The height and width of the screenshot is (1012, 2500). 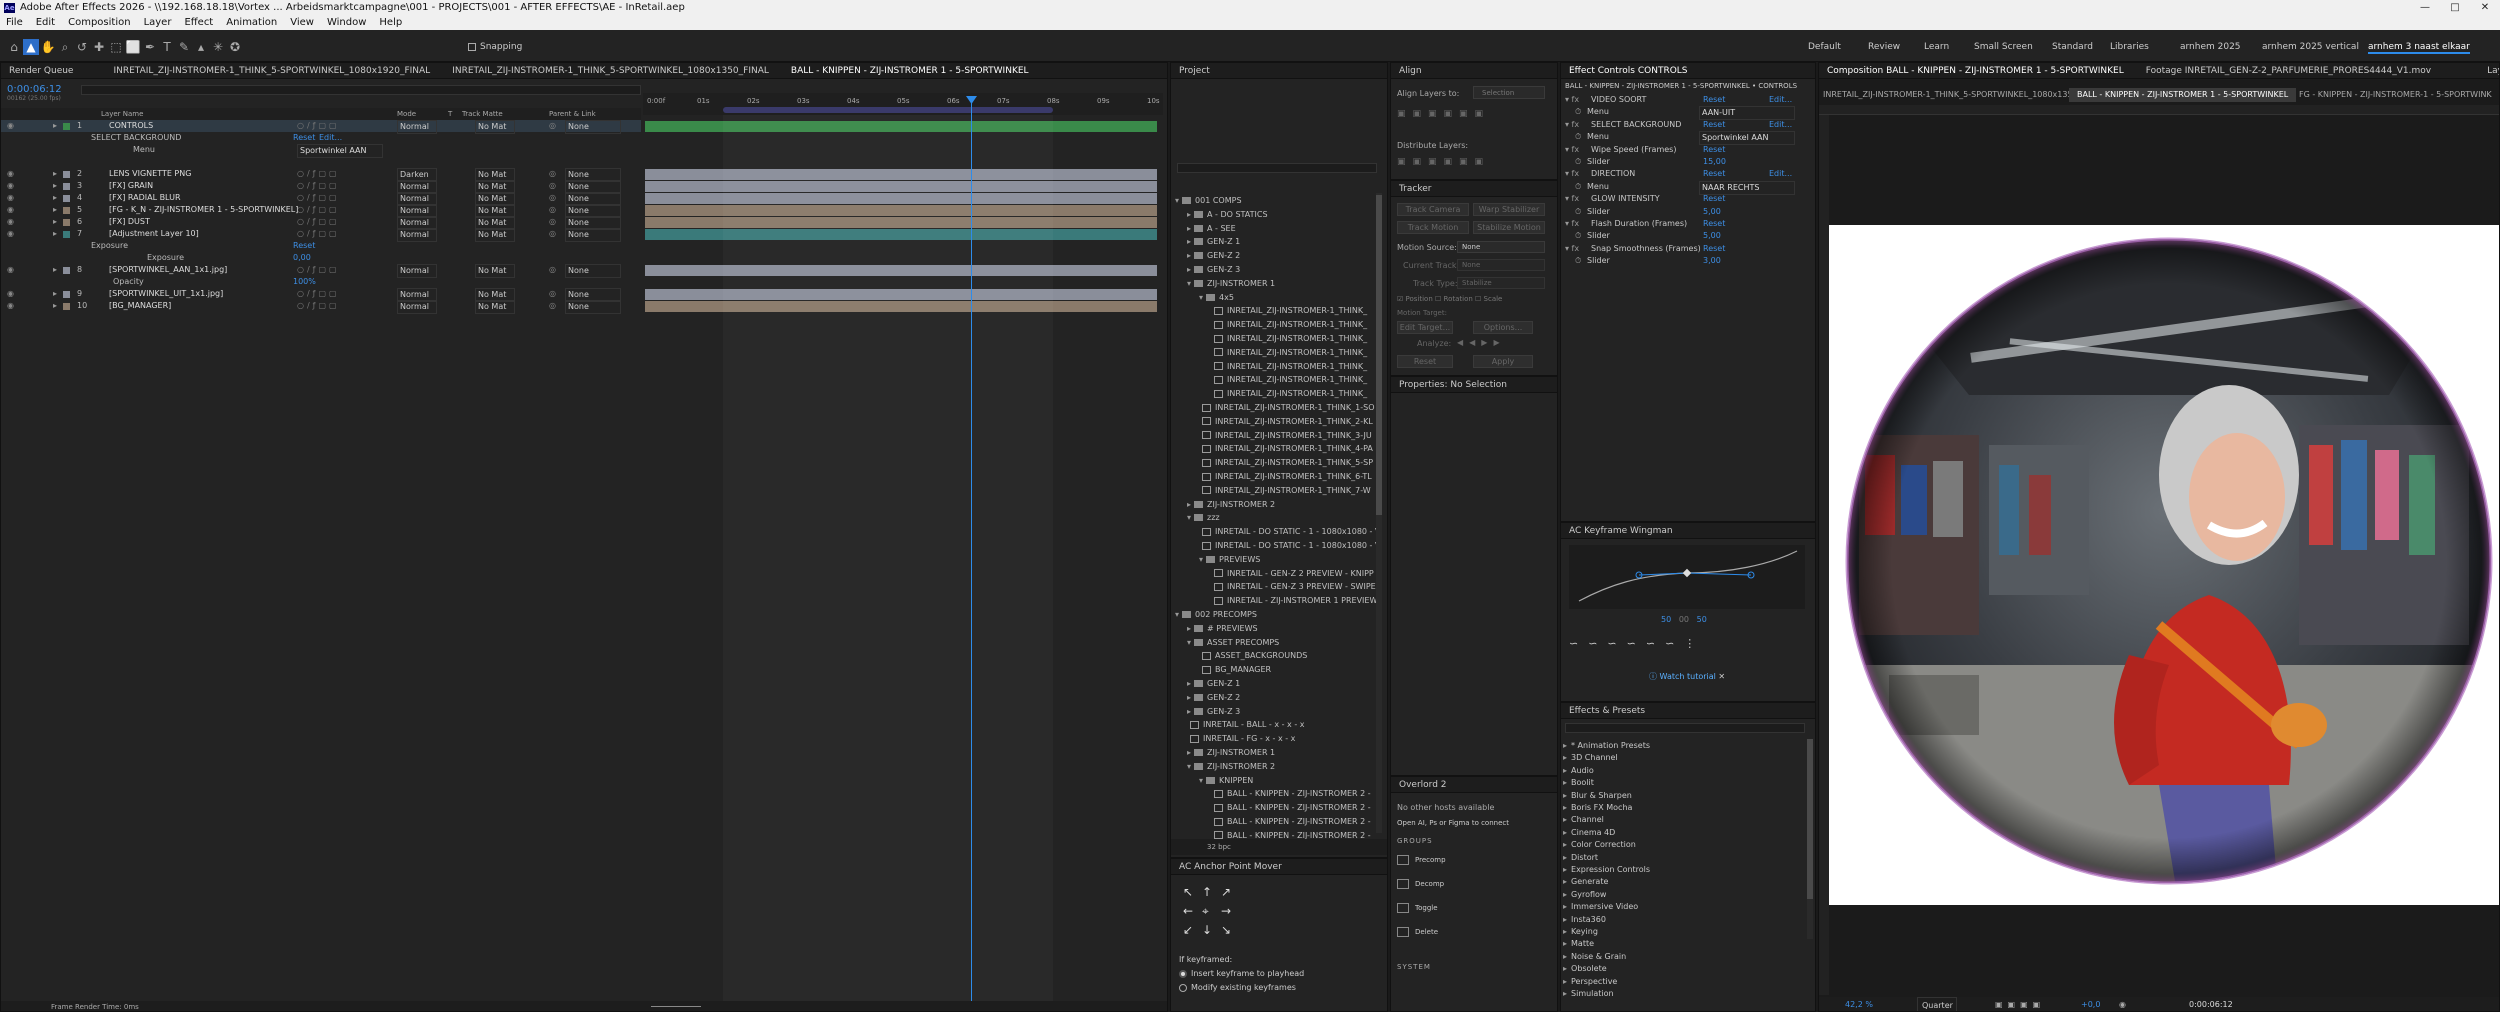 What do you see at coordinates (1683, 895) in the screenshot?
I see `effect-category: ▸ Gyroflow` at bounding box center [1683, 895].